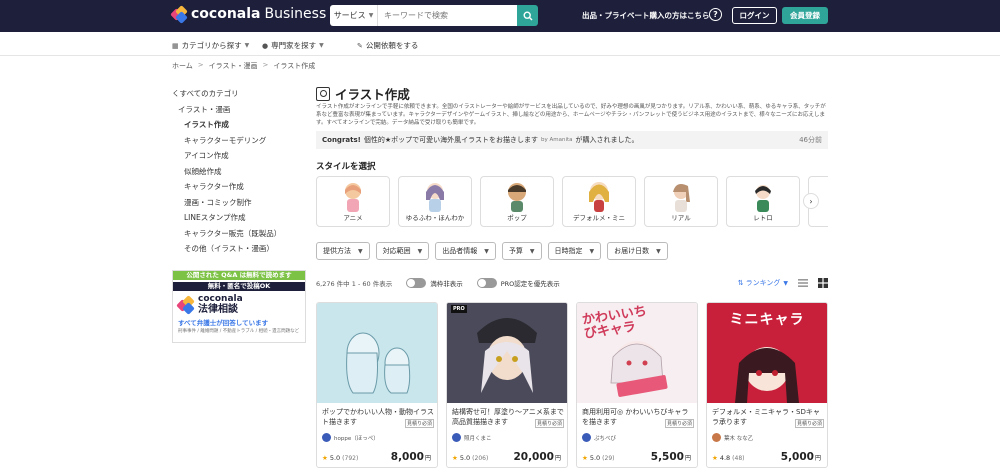  What do you see at coordinates (599, 197) in the screenshot?
I see `chibi-character-icon` at bounding box center [599, 197].